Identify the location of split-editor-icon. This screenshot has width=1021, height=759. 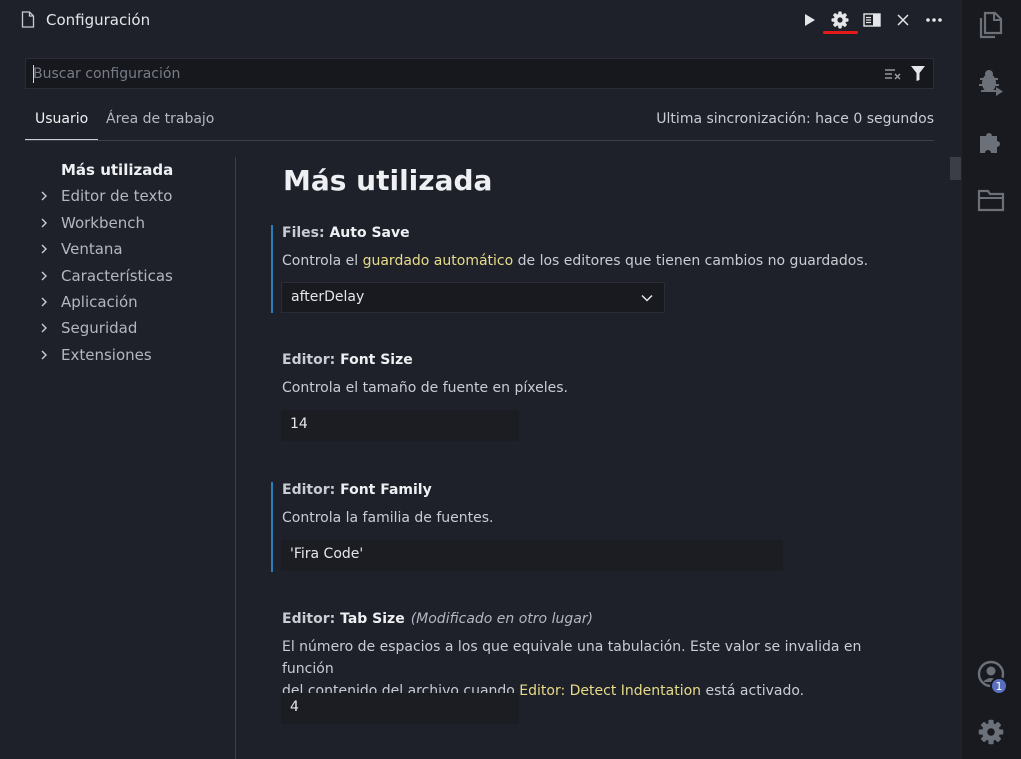
(872, 20).